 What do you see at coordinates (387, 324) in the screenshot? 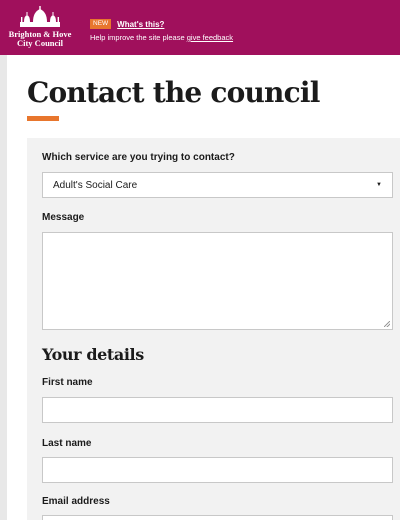
I see `resize-handle-icon` at bounding box center [387, 324].